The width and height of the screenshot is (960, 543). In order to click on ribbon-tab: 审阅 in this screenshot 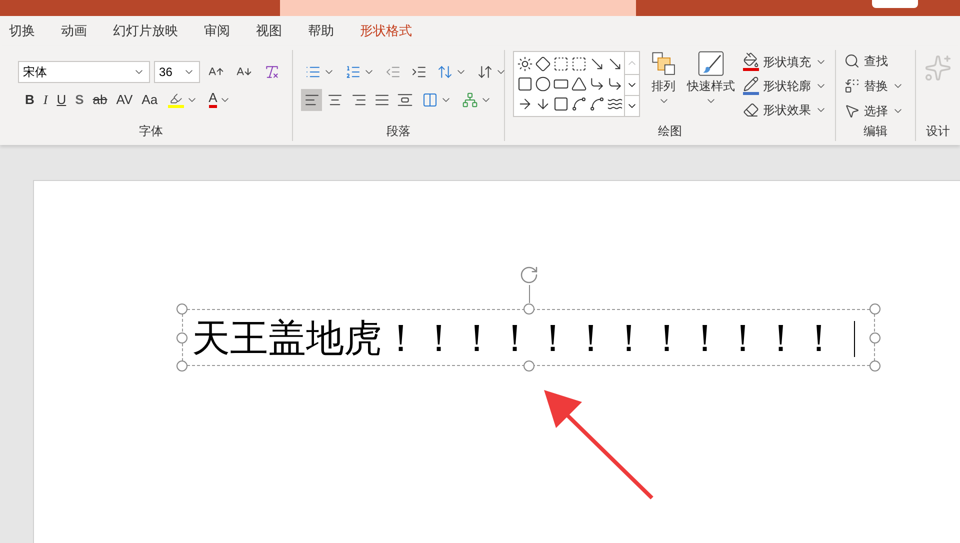, I will do `click(217, 31)`.